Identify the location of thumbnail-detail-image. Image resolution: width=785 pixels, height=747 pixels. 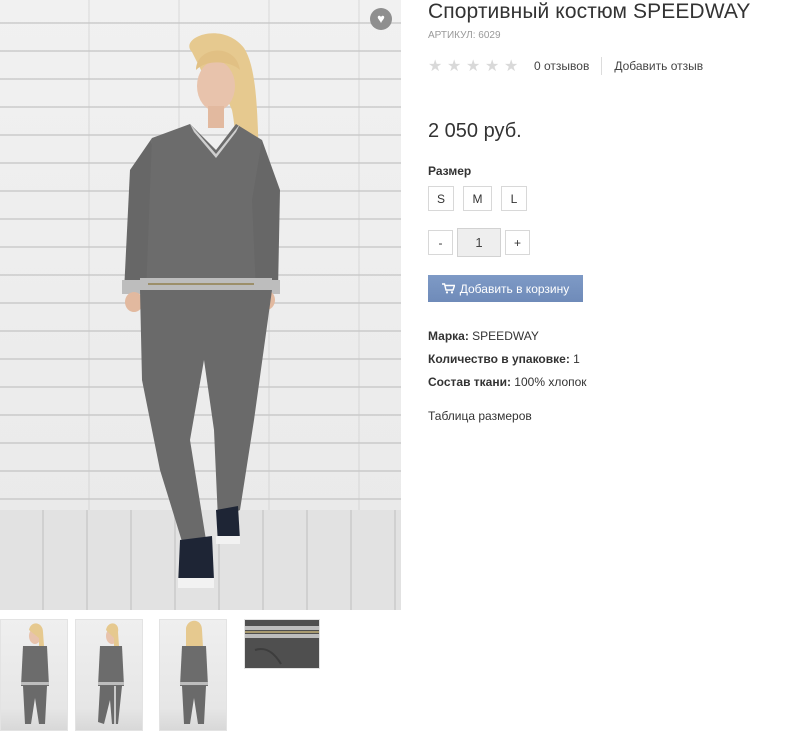
(282, 644).